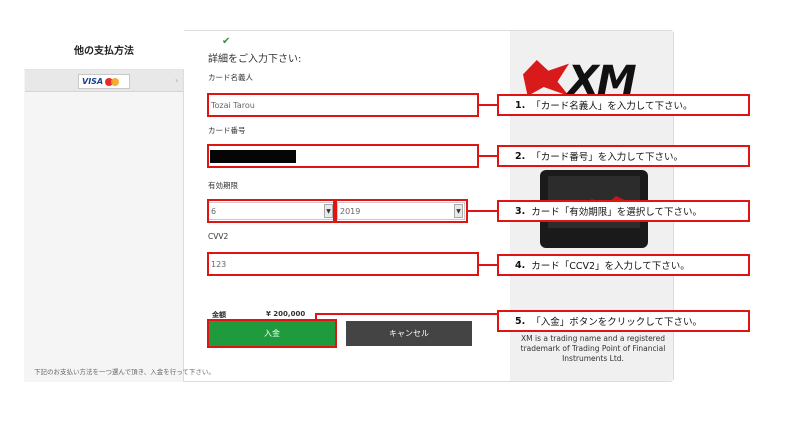  I want to click on form-title: 詳細をご入力下さい:, so click(255, 59).